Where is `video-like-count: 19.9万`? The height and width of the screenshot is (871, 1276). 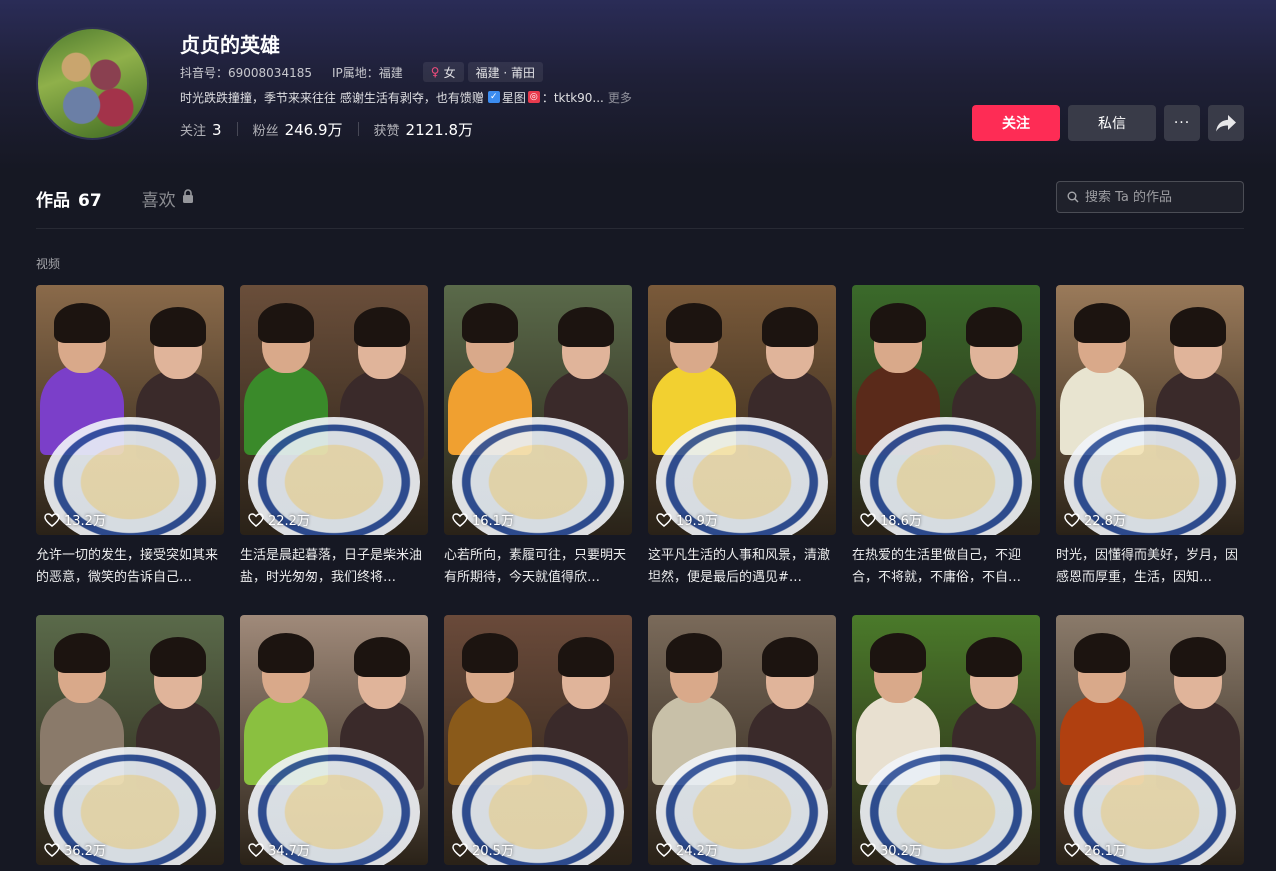
video-like-count: 19.9万 is located at coordinates (687, 519).